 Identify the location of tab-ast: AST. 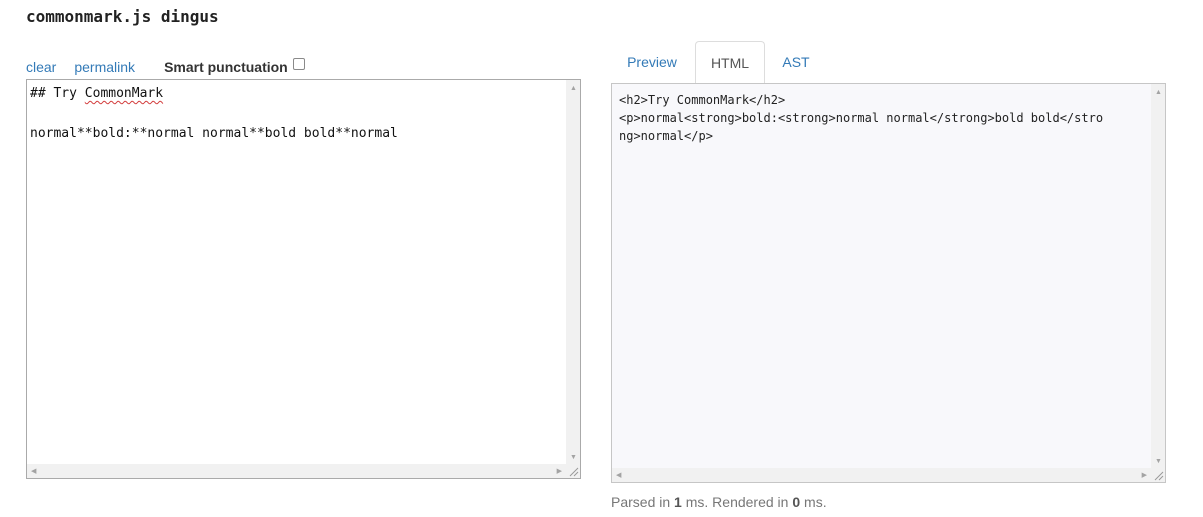
(796, 62).